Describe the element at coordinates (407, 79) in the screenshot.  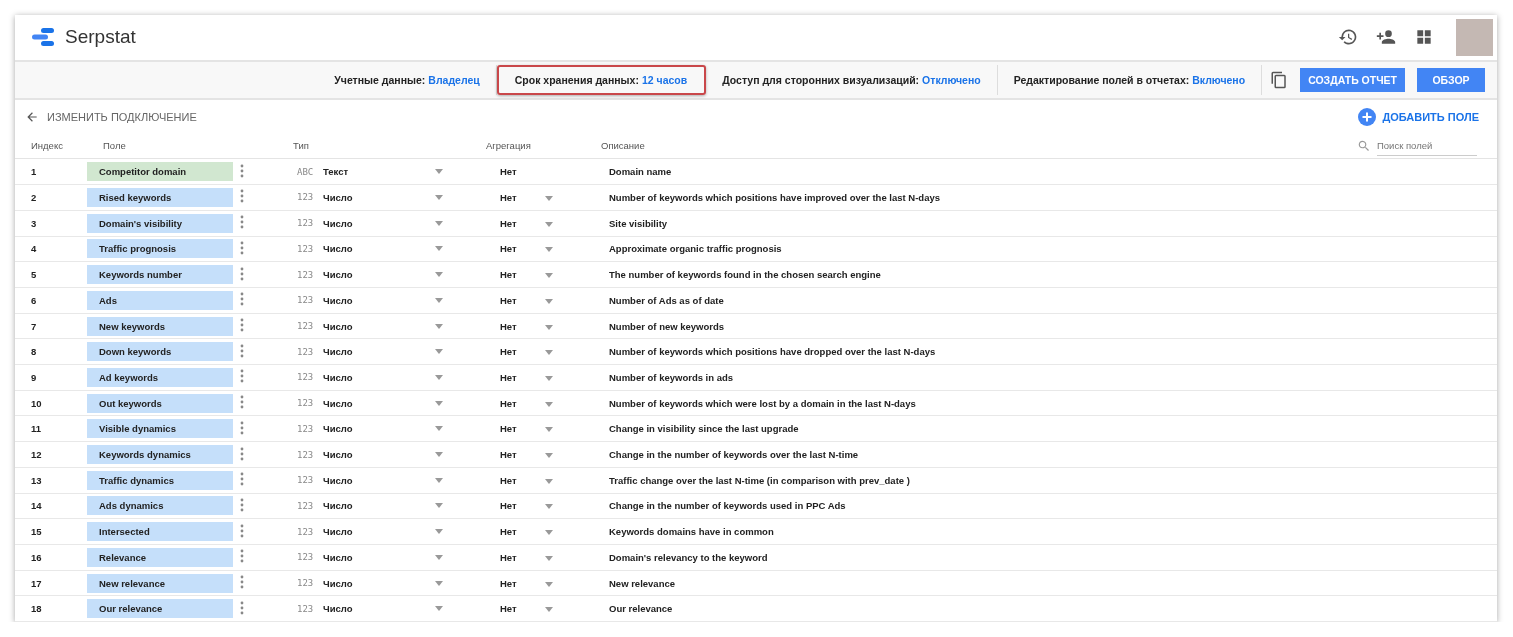
I see `setting-item: Учетные данные: Владелец` at that location.